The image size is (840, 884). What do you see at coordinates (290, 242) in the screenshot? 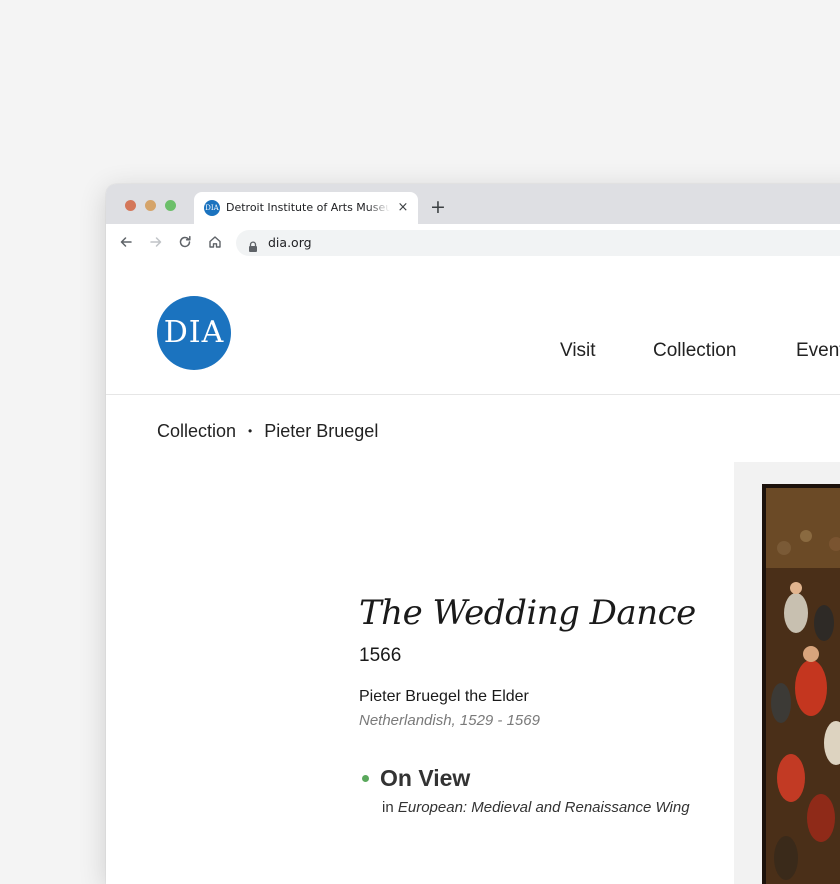
I see `url-text: dia.org` at bounding box center [290, 242].